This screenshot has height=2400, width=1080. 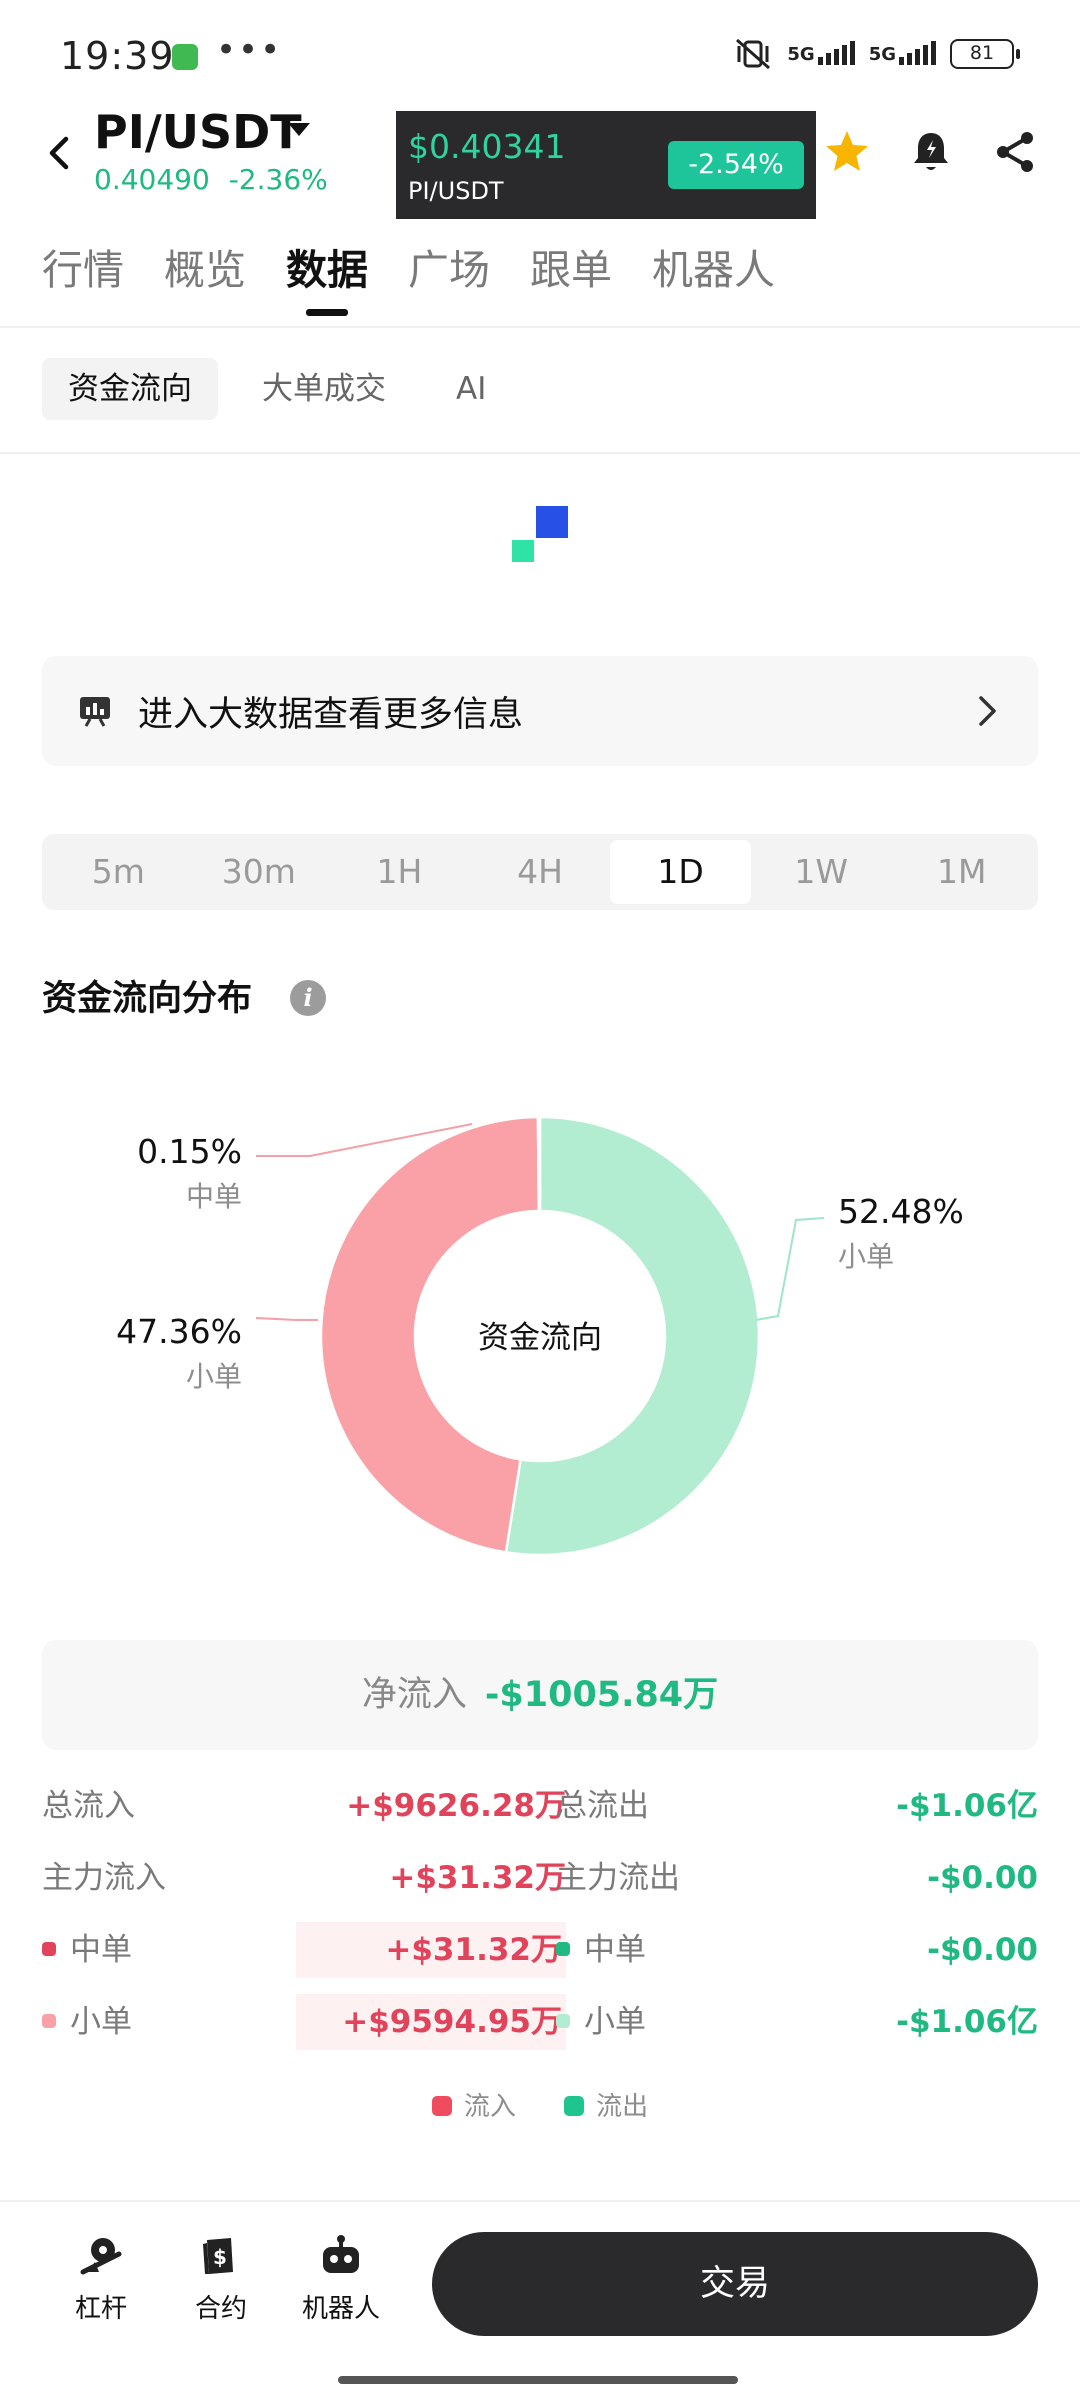 What do you see at coordinates (540, 1338) in the screenshot?
I see `donut-center-label: 资金流向` at bounding box center [540, 1338].